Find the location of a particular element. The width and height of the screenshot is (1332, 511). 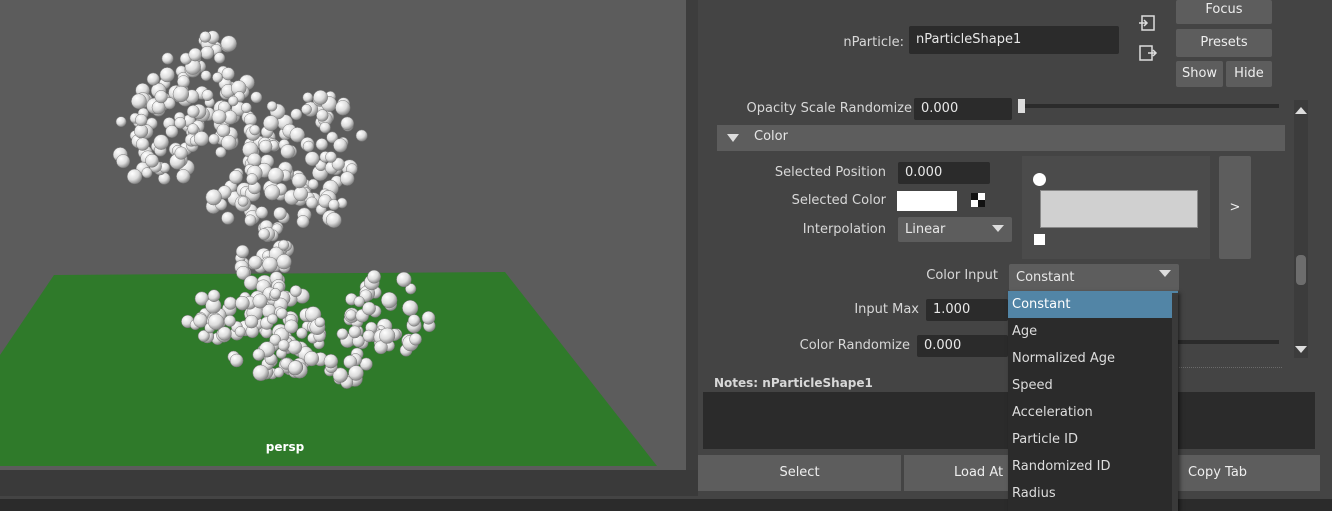

color-section-header: Color is located at coordinates (1001, 138).